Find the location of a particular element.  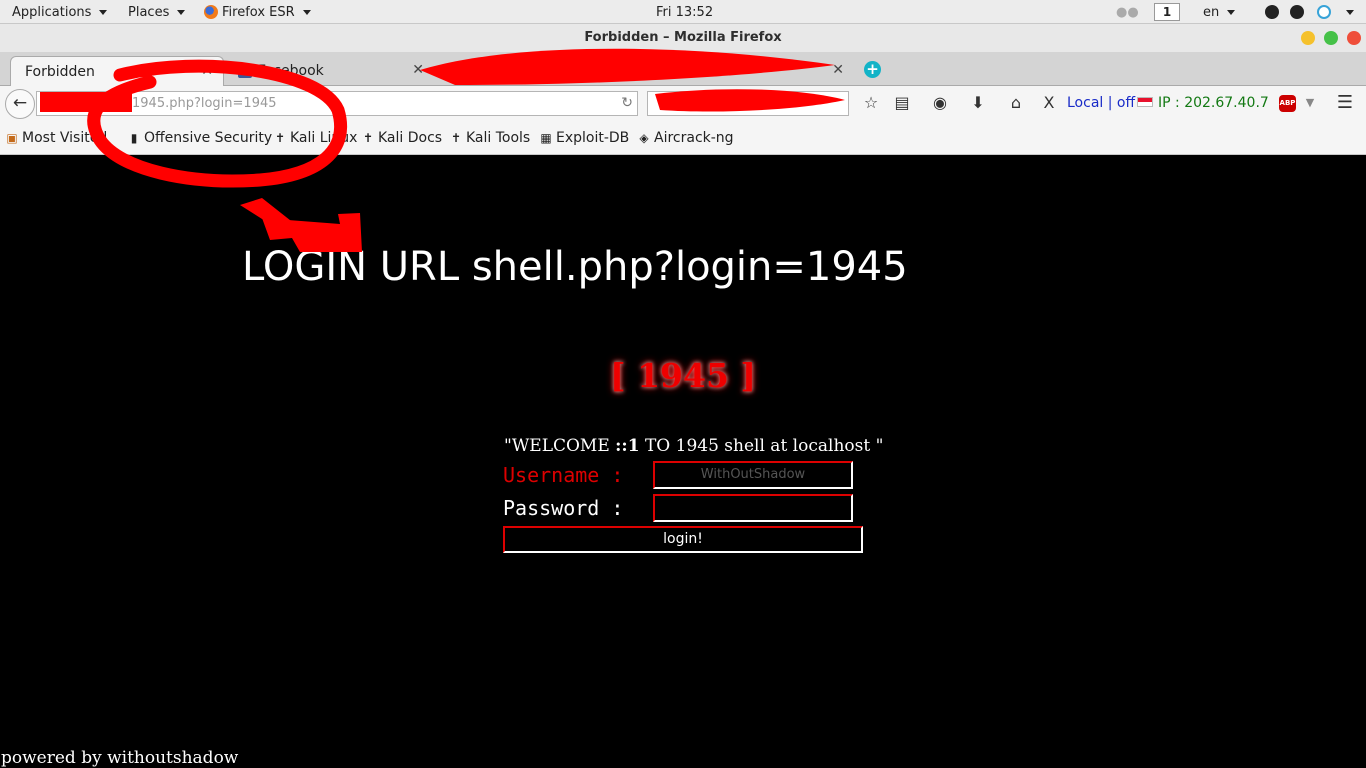

applications-label: Applications is located at coordinates (52, 12).